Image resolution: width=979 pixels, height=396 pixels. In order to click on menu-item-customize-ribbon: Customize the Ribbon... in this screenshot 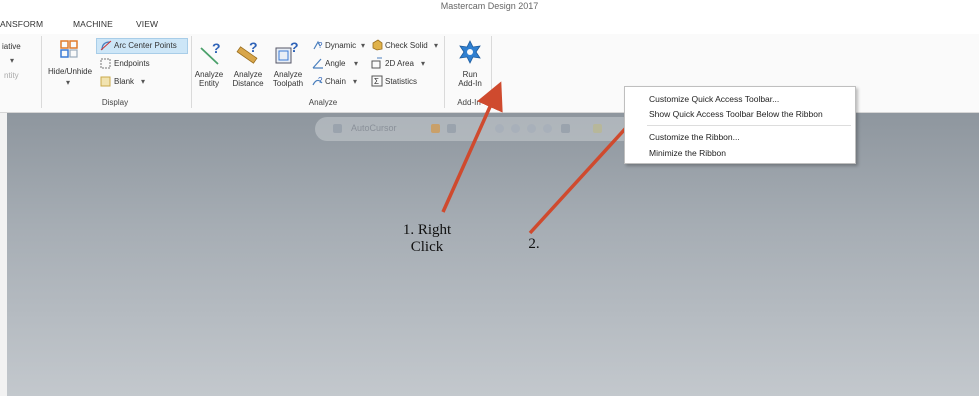, I will do `click(694, 137)`.